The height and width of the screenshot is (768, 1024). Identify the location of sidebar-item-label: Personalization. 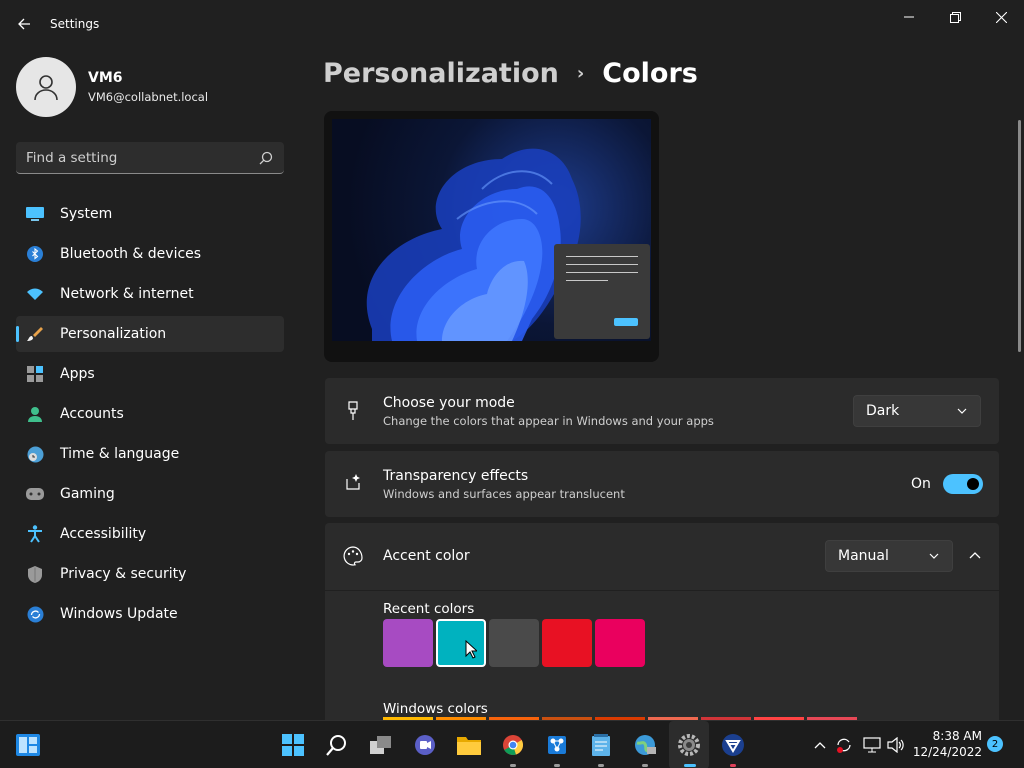
(113, 334).